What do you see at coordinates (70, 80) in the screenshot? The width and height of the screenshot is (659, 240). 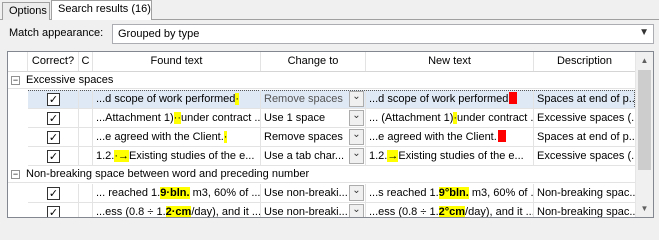 I see `group-title: Excessive spaces` at bounding box center [70, 80].